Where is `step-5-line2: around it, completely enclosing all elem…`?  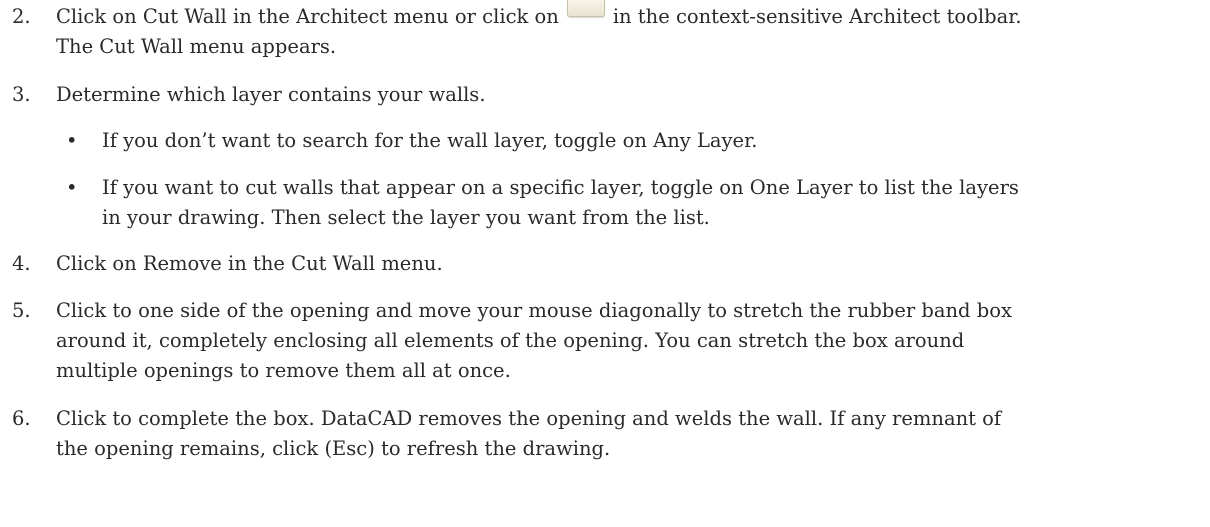
step-5-line2: around it, completely enclosing all elem… is located at coordinates (510, 340).